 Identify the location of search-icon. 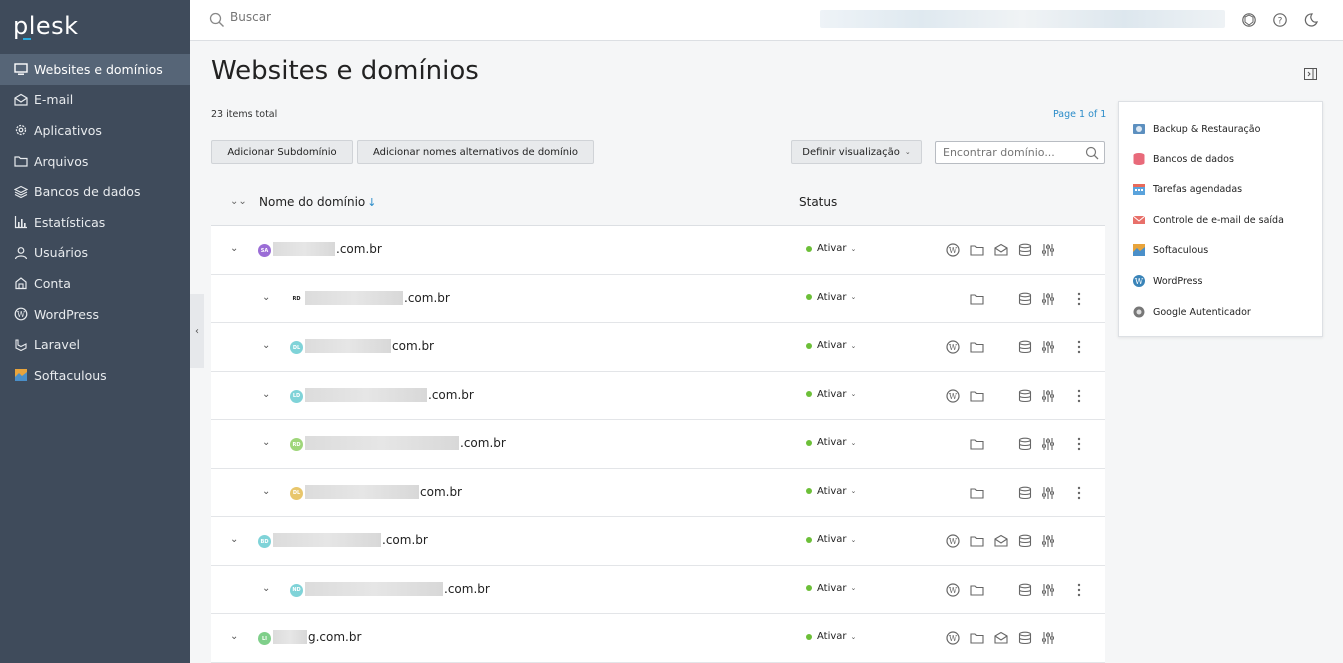
(1092, 153).